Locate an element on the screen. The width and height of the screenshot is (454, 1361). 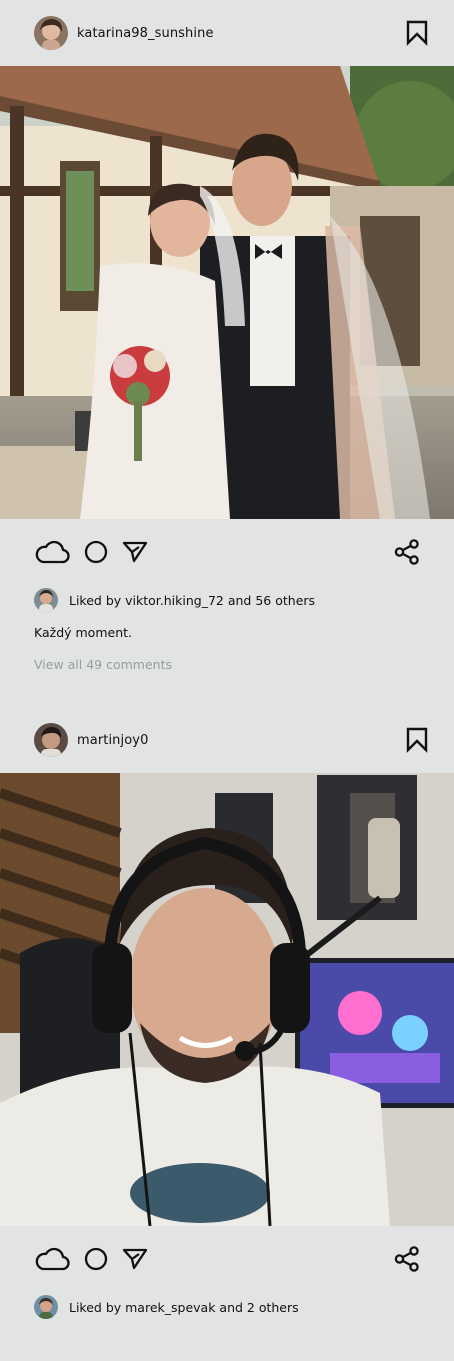
post-header: martinjoy0 is located at coordinates (227, 740).